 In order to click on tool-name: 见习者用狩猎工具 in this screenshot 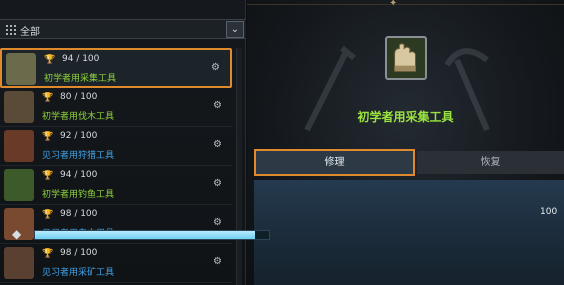, I will do `click(78, 156)`.